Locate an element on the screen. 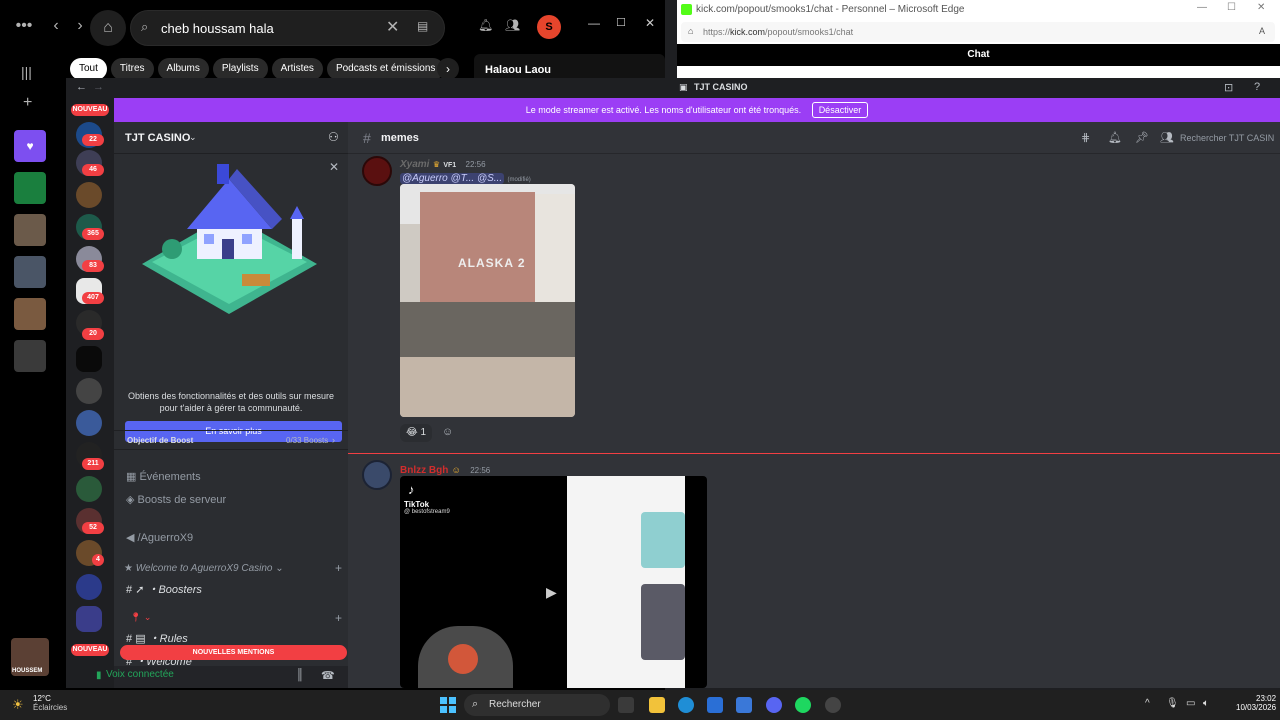  file-explorer-icon is located at coordinates (657, 705).